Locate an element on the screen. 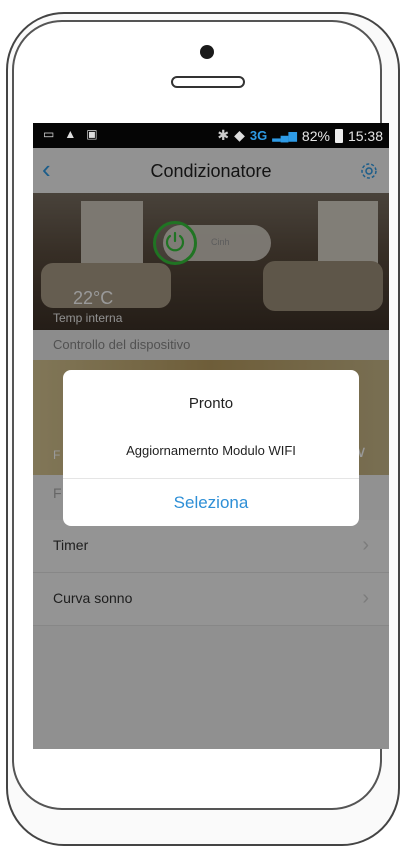 The height and width of the screenshot is (851, 405). camera-icon is located at coordinates (207, 52).